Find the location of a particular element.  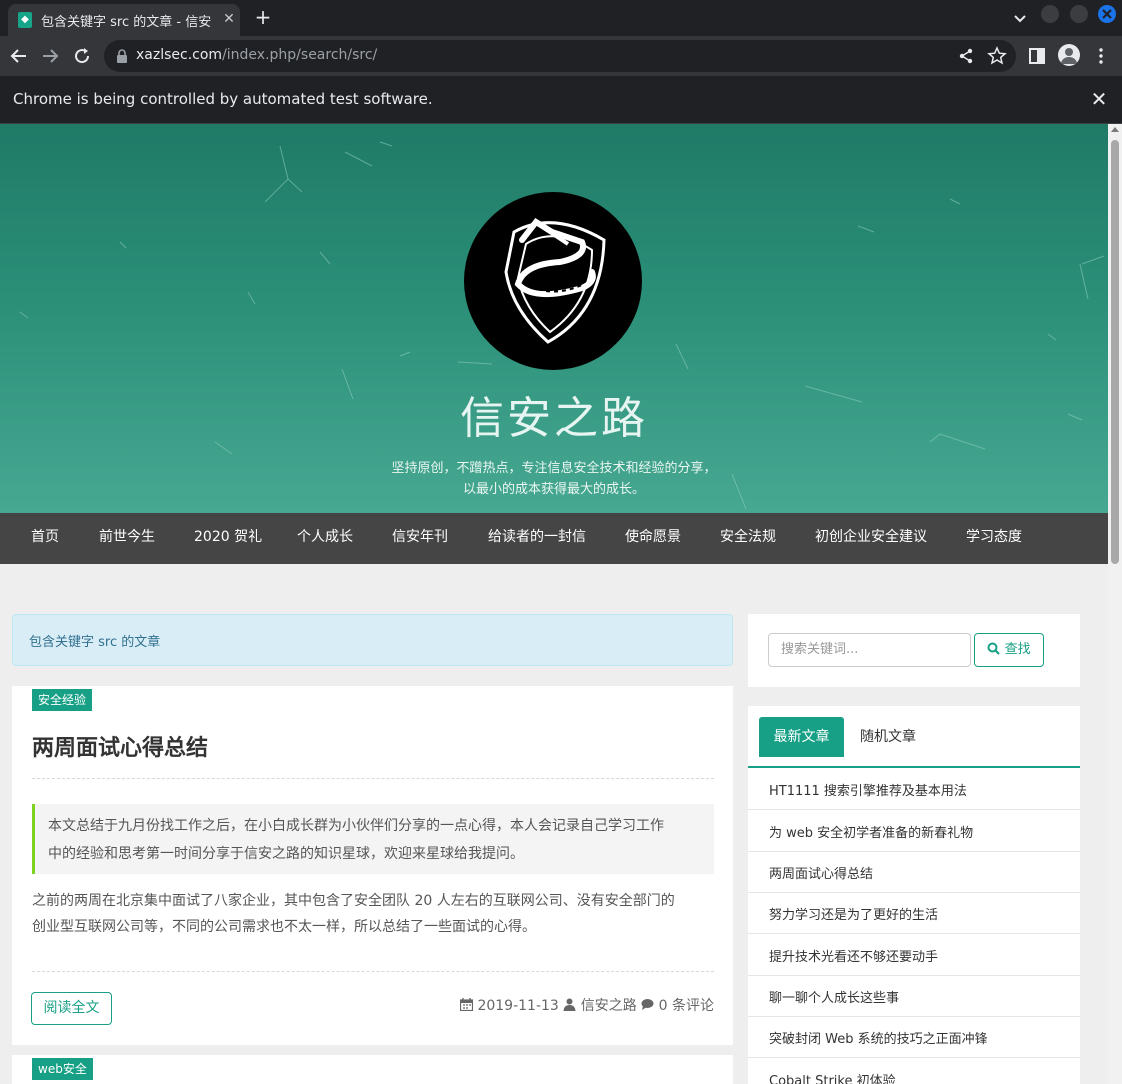

tab-latest-articles: 最新文章 is located at coordinates (801, 737).